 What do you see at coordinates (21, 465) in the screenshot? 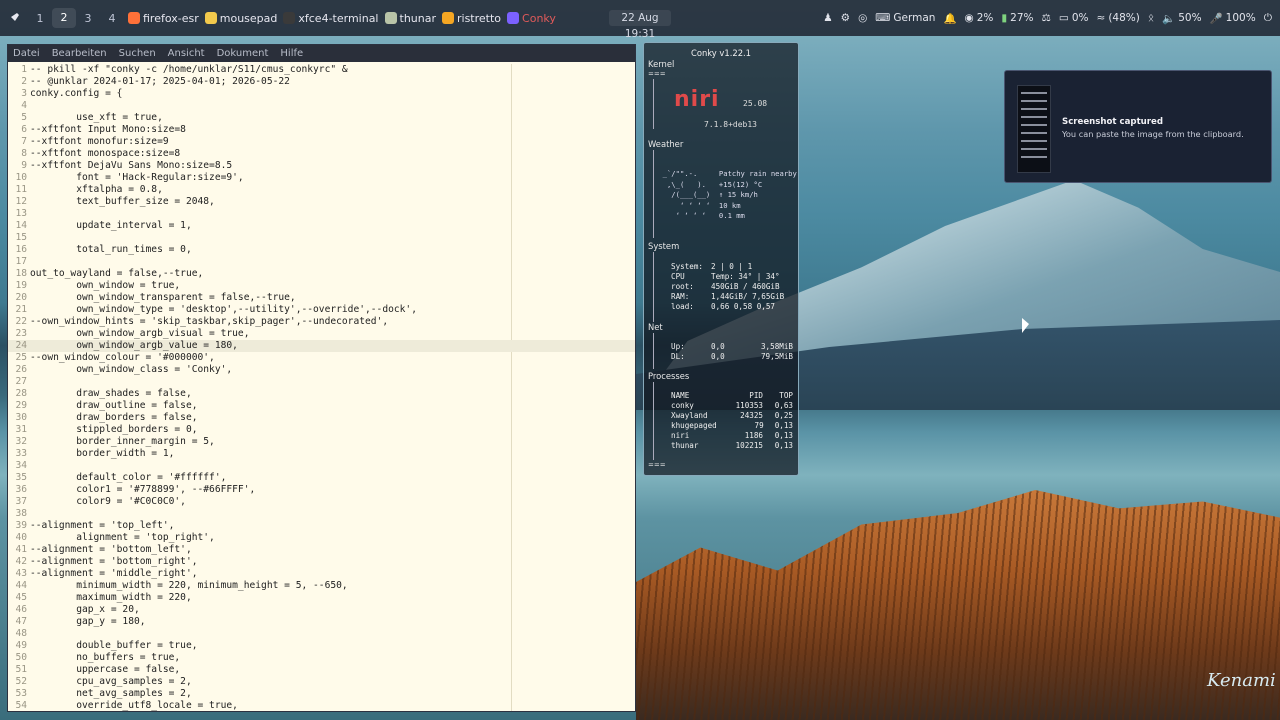
I see `line-number: 34` at bounding box center [21, 465].